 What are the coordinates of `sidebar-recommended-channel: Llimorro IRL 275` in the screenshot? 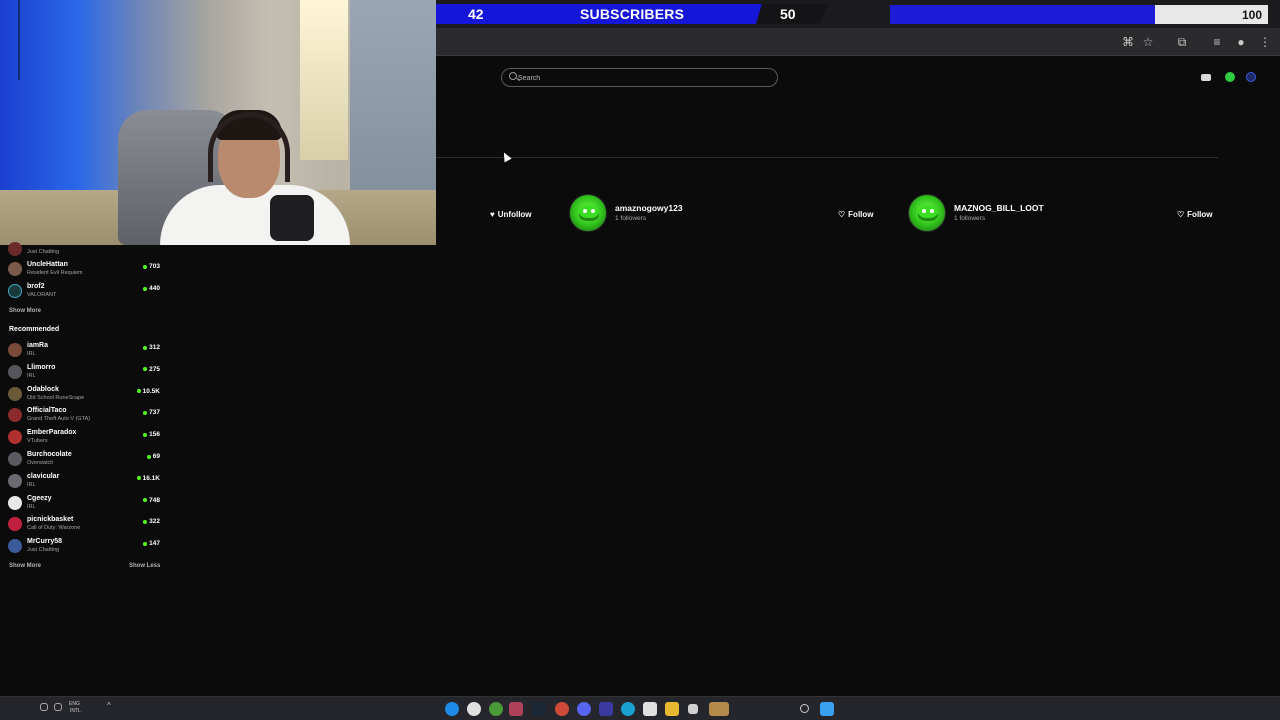 It's located at (84, 374).